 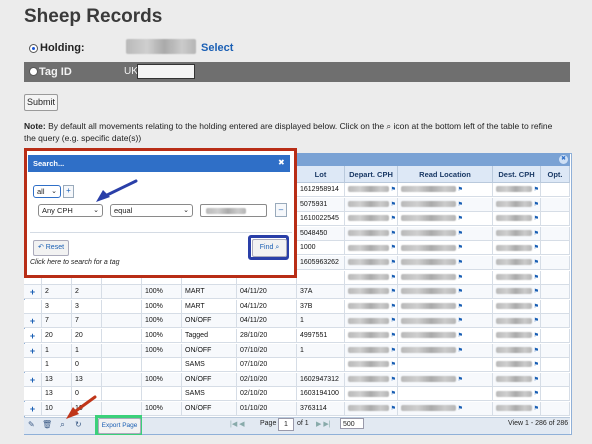 I want to click on annotation-arrows, so click(x=102, y=299).